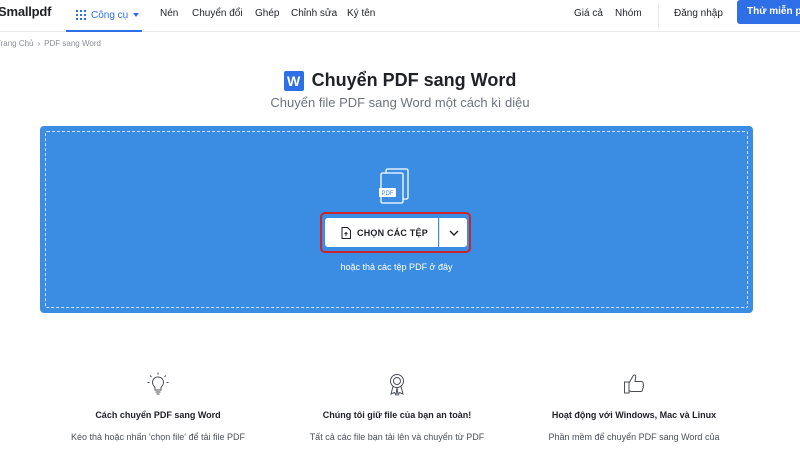 The width and height of the screenshot is (800, 450). What do you see at coordinates (658, 16) in the screenshot?
I see `nav-divider` at bounding box center [658, 16].